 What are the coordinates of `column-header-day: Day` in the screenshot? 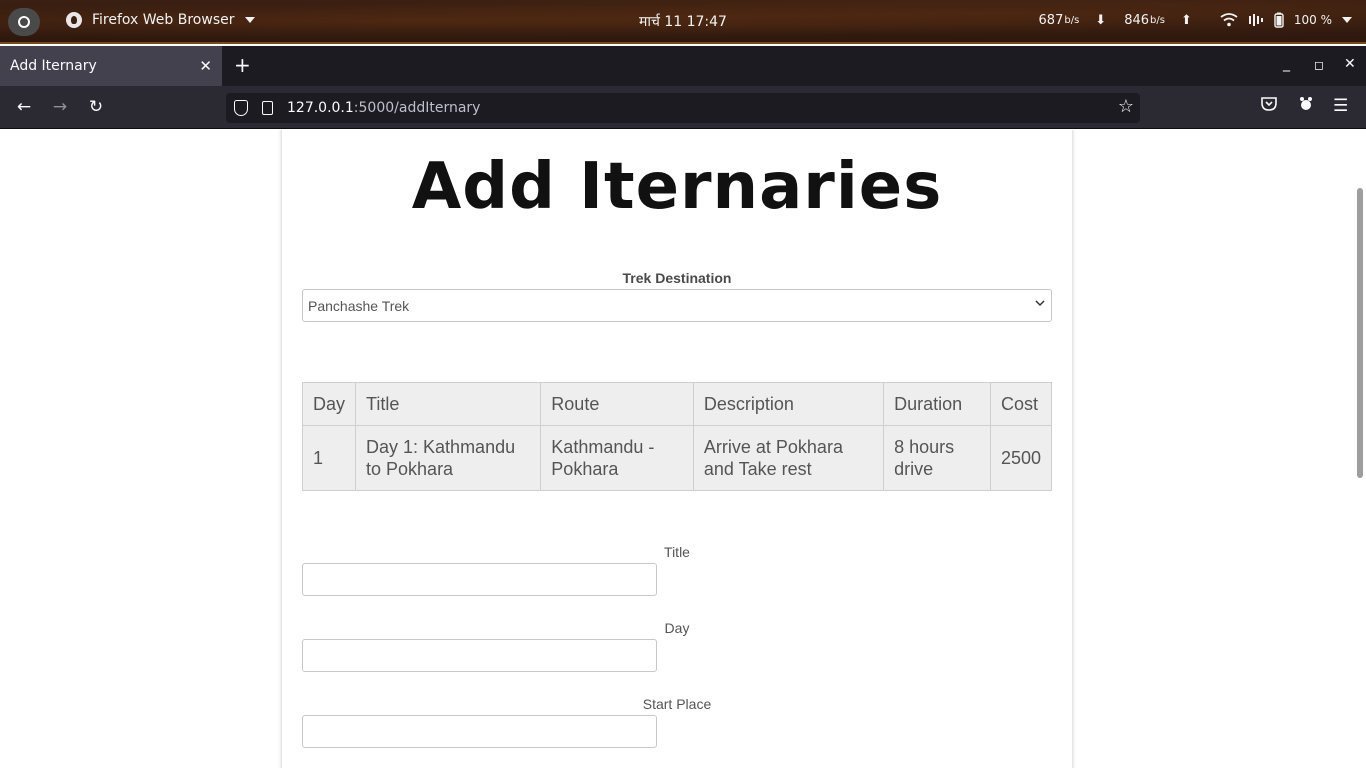 It's located at (329, 404).